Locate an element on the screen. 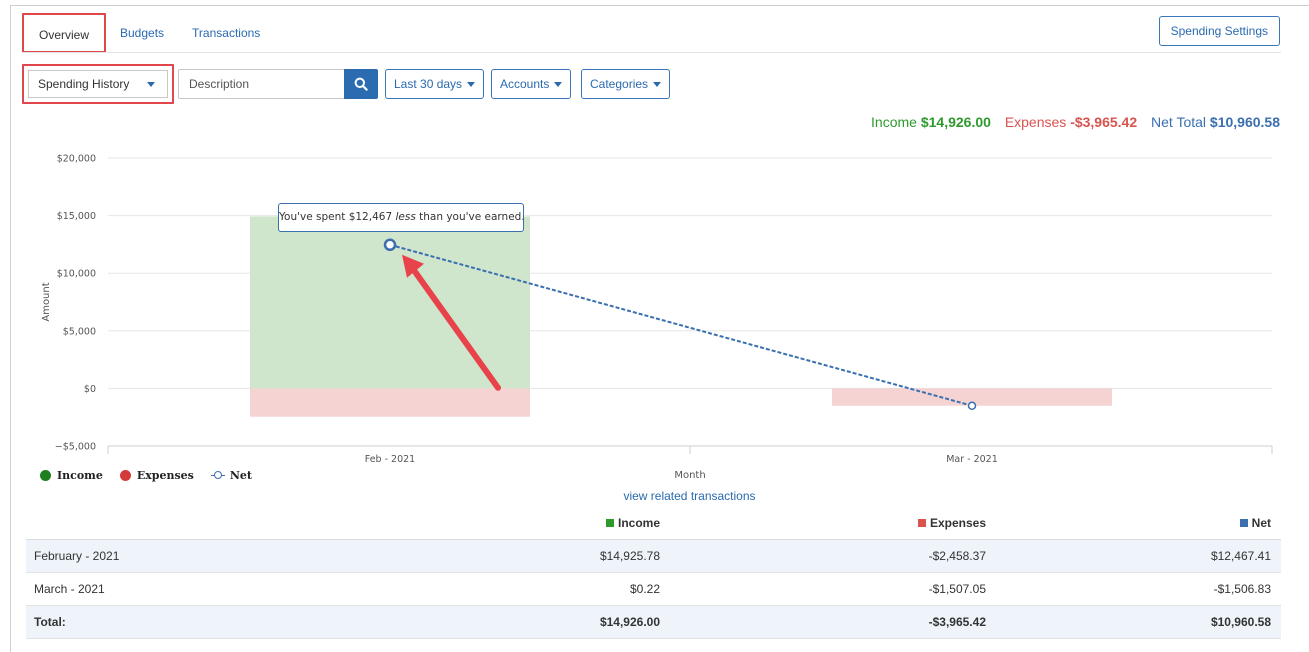 Image resolution: width=1309 pixels, height=652 pixels. tabs-divider is located at coordinates (651, 52).